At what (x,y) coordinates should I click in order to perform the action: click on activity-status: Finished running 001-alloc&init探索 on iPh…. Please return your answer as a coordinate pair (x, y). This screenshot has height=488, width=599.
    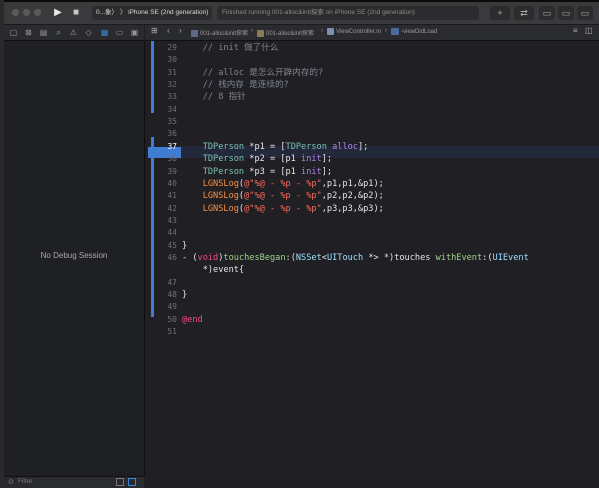
    Looking at the image, I should click on (348, 13).